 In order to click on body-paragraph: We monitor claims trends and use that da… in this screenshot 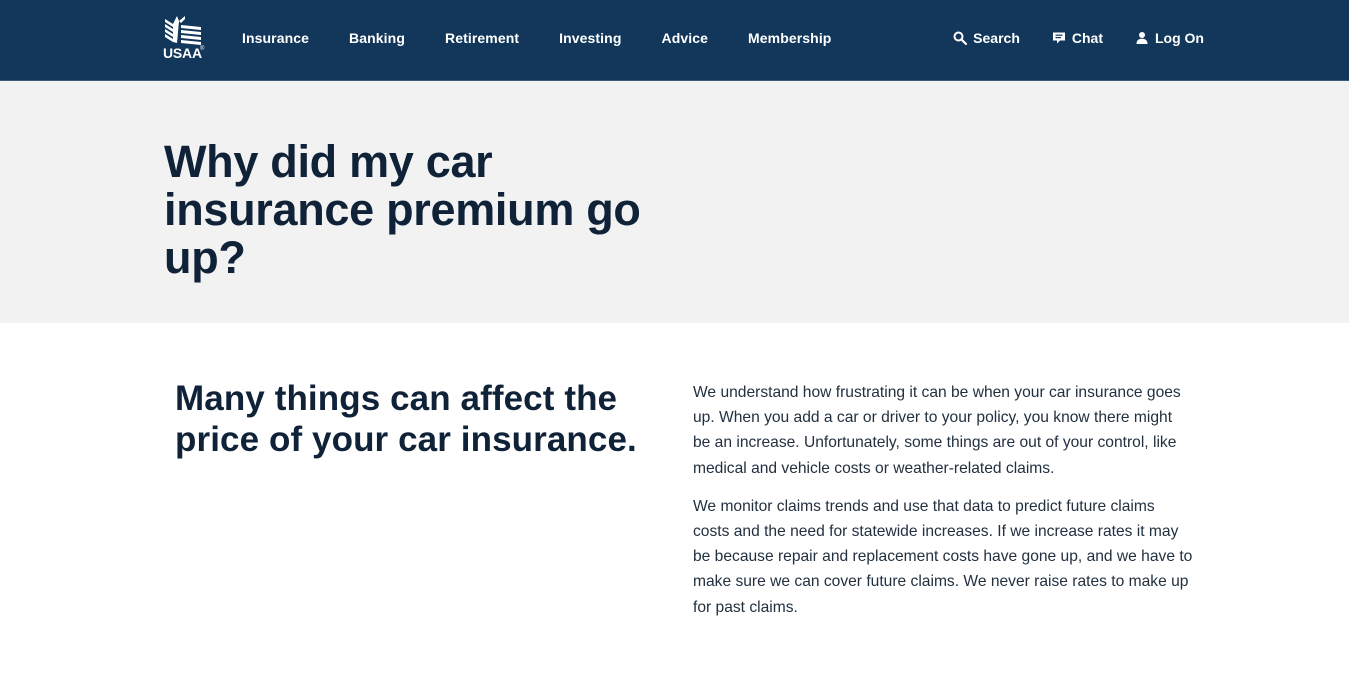, I will do `click(943, 556)`.